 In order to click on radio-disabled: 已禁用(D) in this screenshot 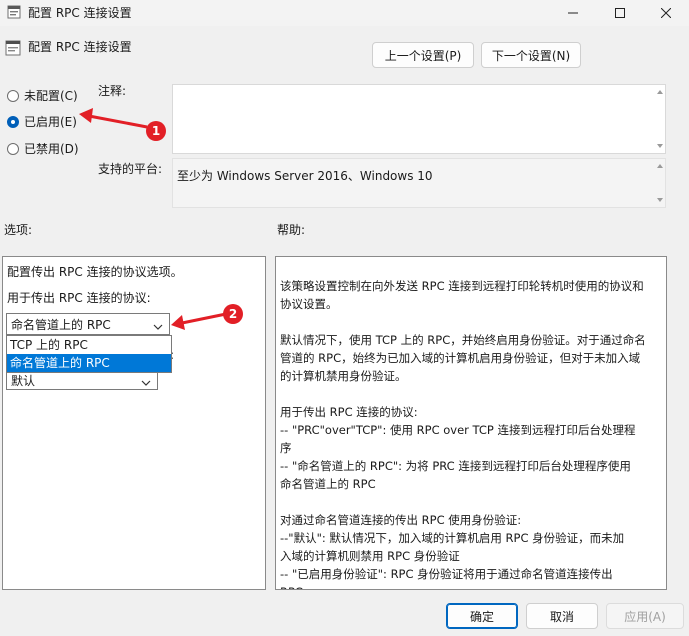, I will do `click(43, 148)`.